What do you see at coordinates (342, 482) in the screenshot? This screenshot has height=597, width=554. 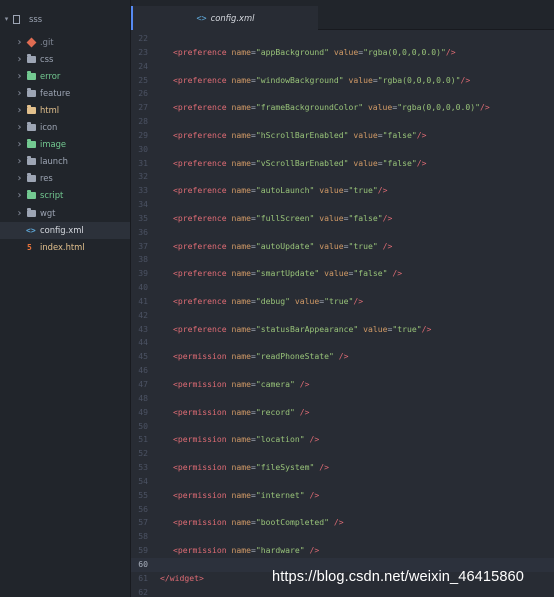 I see `code-line: 54` at bounding box center [342, 482].